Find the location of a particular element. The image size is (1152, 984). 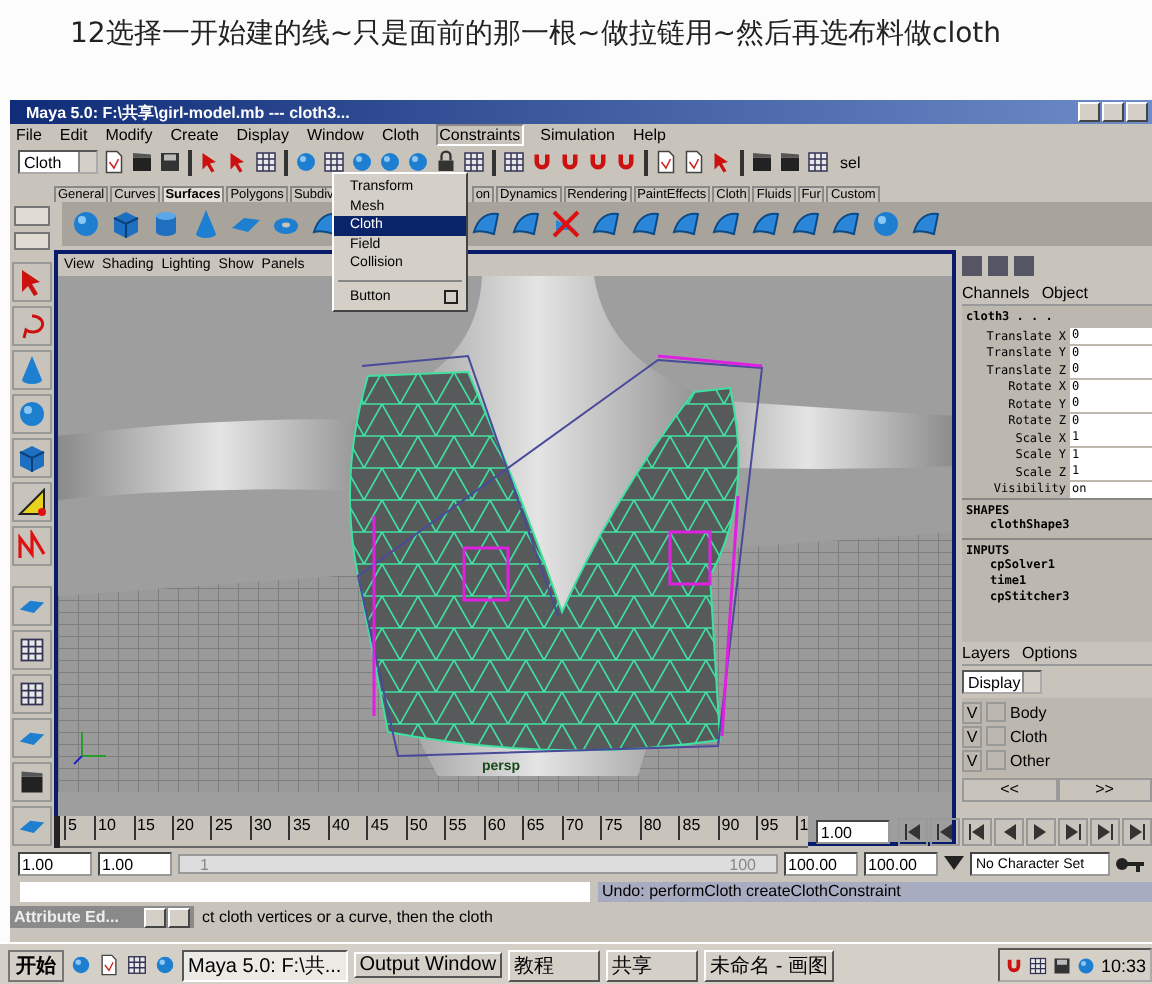

maximize-button is located at coordinates (1113, 112).